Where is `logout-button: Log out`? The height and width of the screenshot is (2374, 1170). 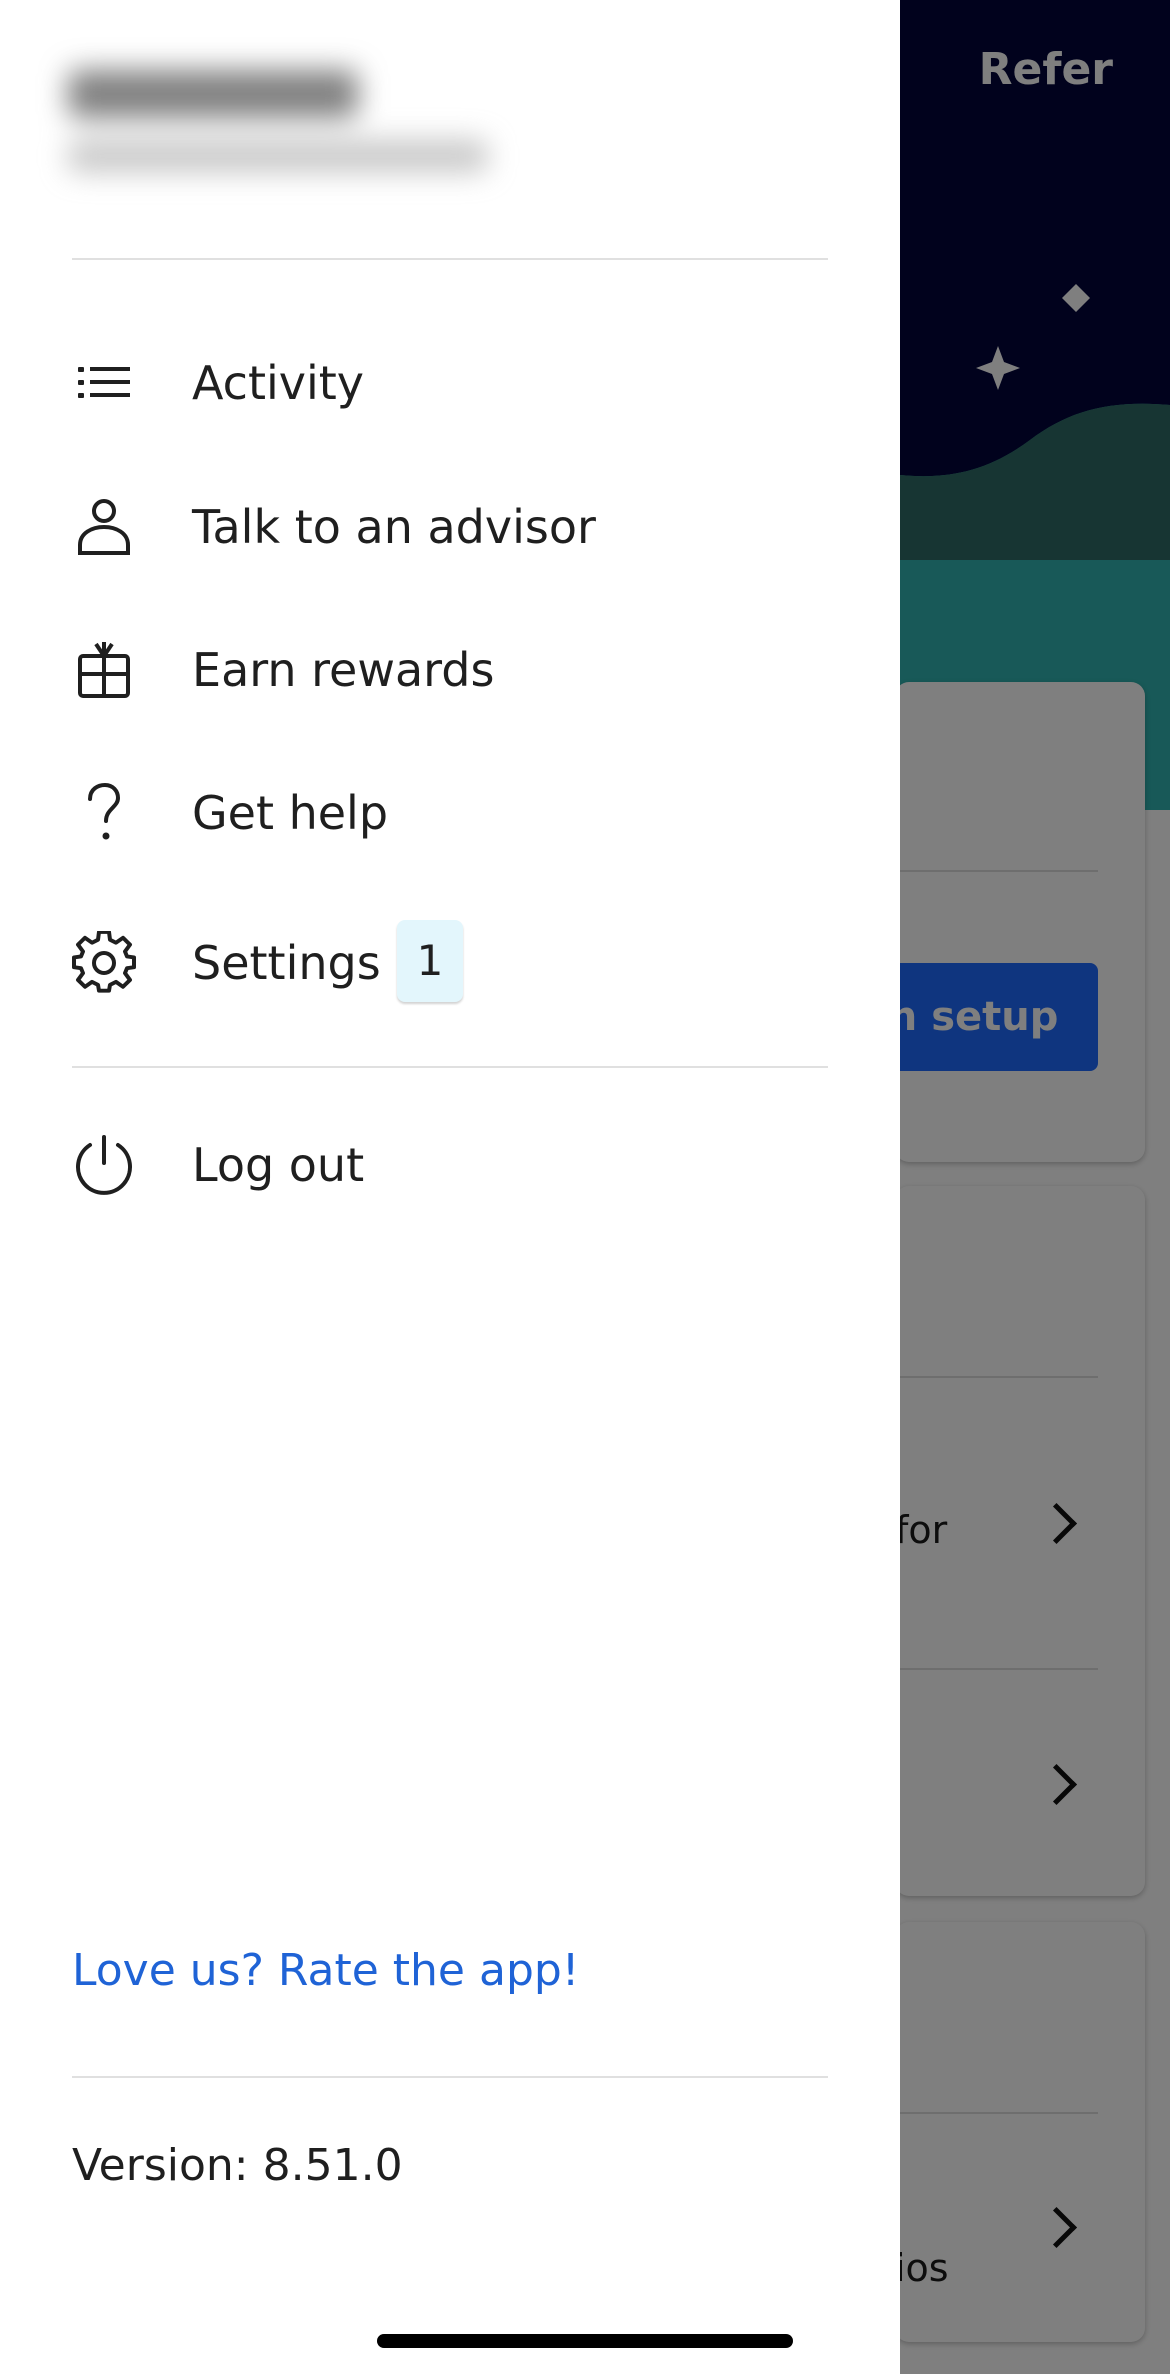
logout-button: Log out is located at coordinates (450, 1165).